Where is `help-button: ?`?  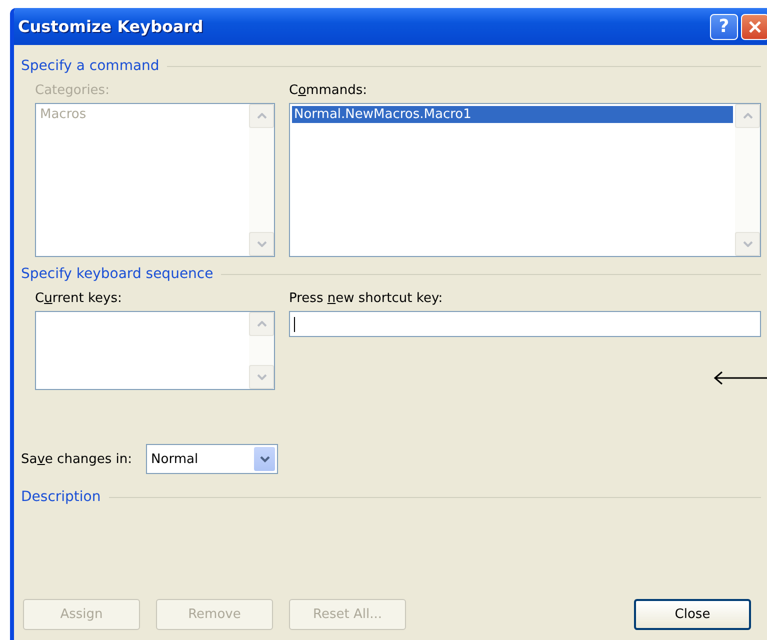
help-button: ? is located at coordinates (724, 27).